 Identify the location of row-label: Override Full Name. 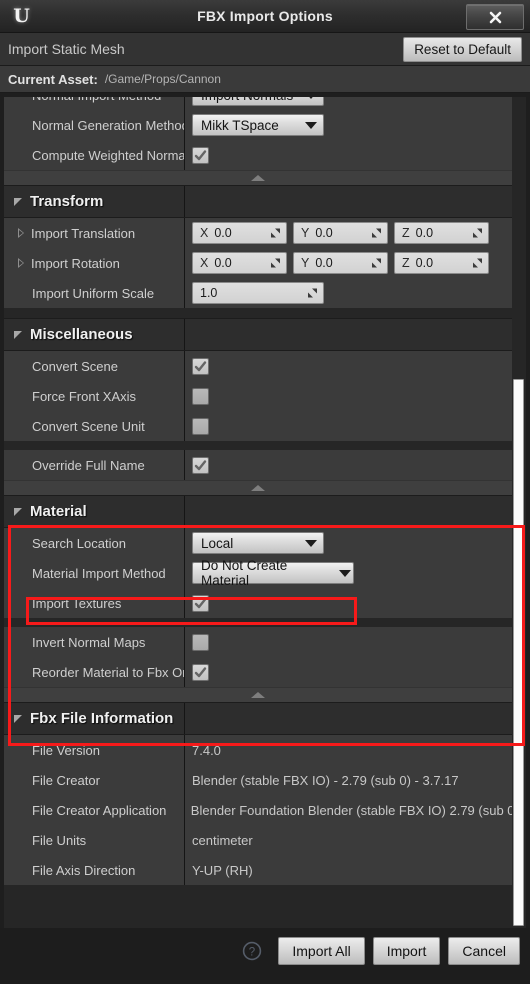
(88, 465).